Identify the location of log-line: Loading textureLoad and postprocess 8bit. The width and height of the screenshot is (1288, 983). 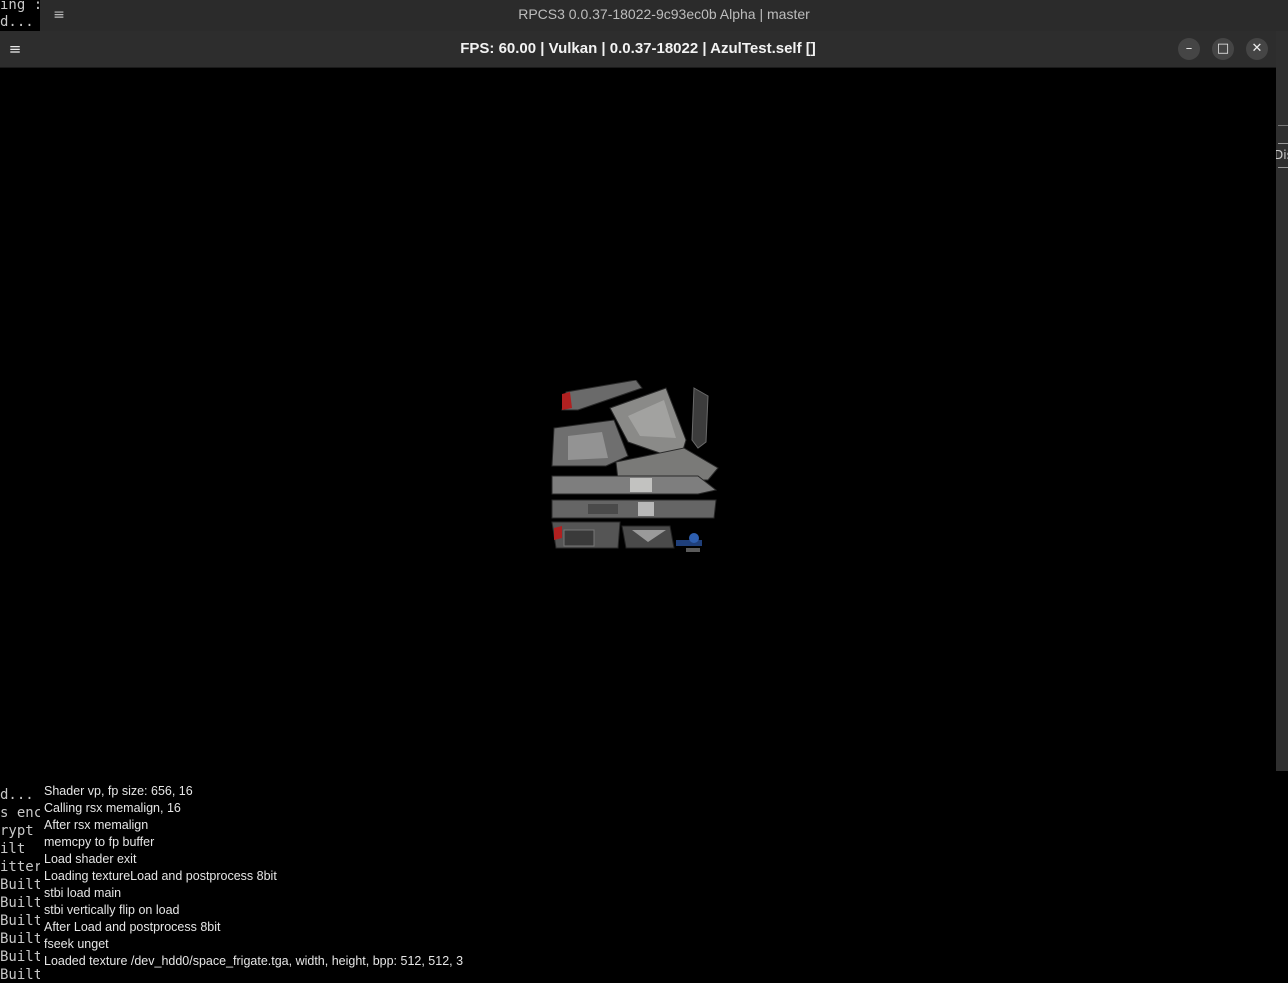
(160, 876).